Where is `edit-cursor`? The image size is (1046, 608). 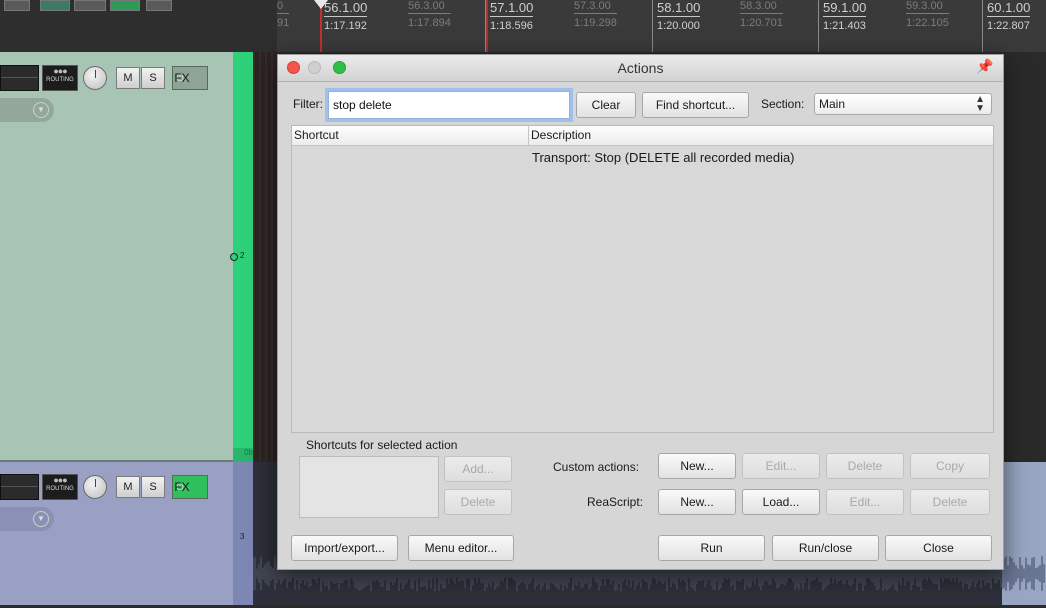
edit-cursor is located at coordinates (487, 26).